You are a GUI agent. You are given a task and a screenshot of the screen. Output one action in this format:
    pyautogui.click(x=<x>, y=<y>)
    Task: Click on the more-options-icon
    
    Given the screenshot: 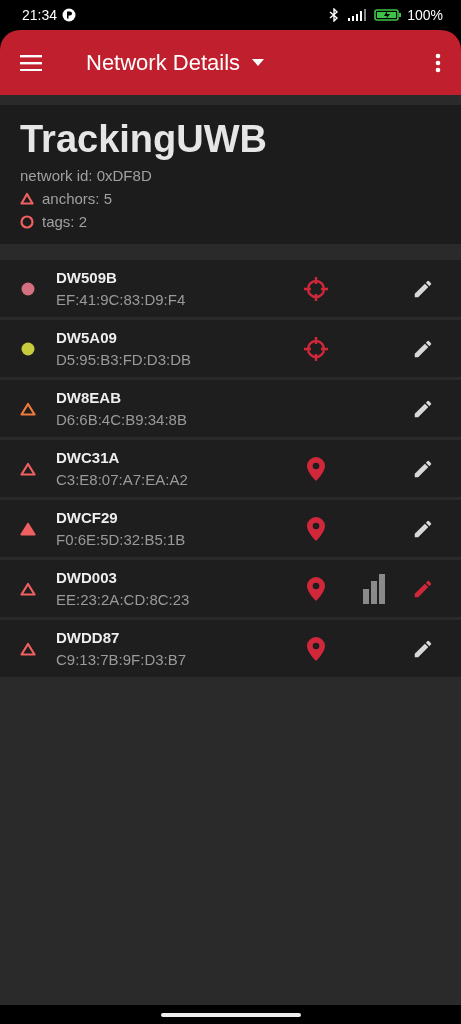 What is the action you would take?
    pyautogui.click(x=438, y=62)
    